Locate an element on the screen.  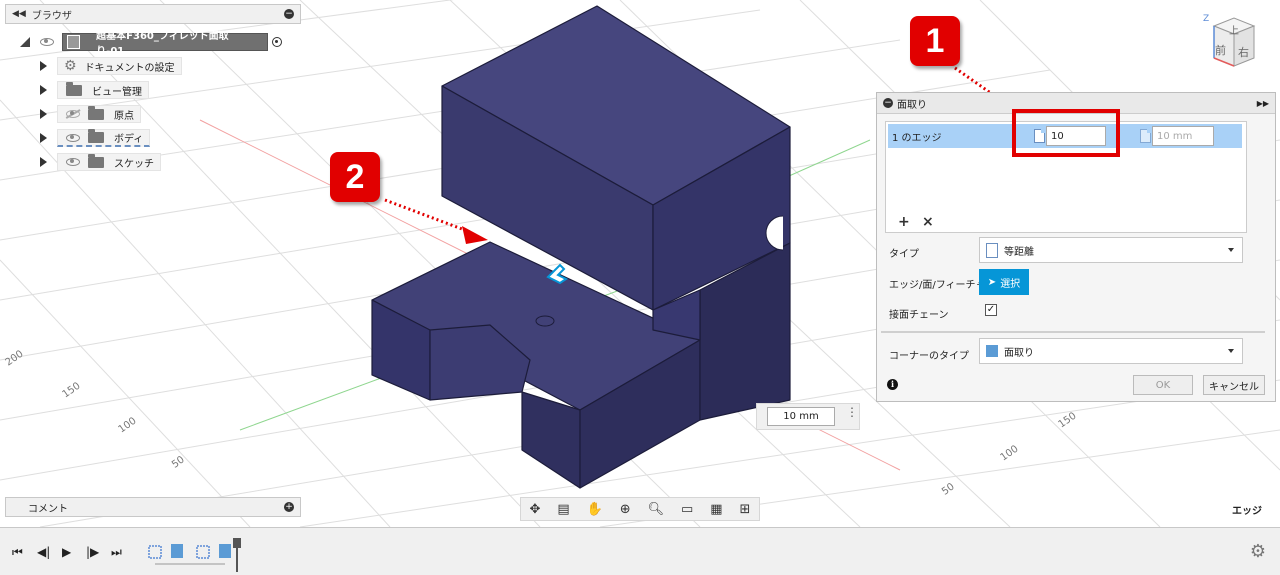
pointer-icon: ➤ is located at coordinates (992, 282).